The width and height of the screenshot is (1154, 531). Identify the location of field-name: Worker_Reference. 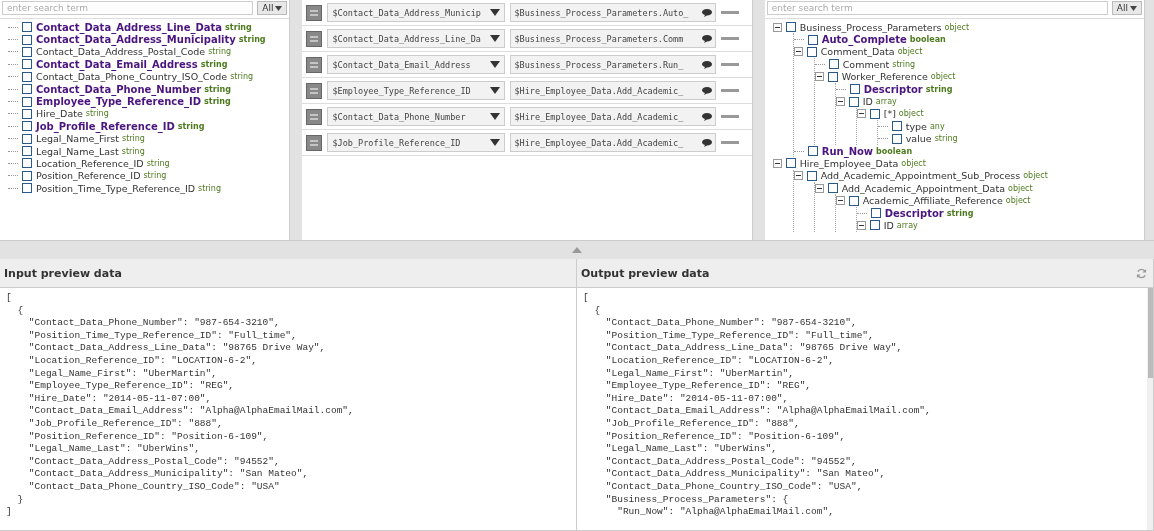
(884, 77).